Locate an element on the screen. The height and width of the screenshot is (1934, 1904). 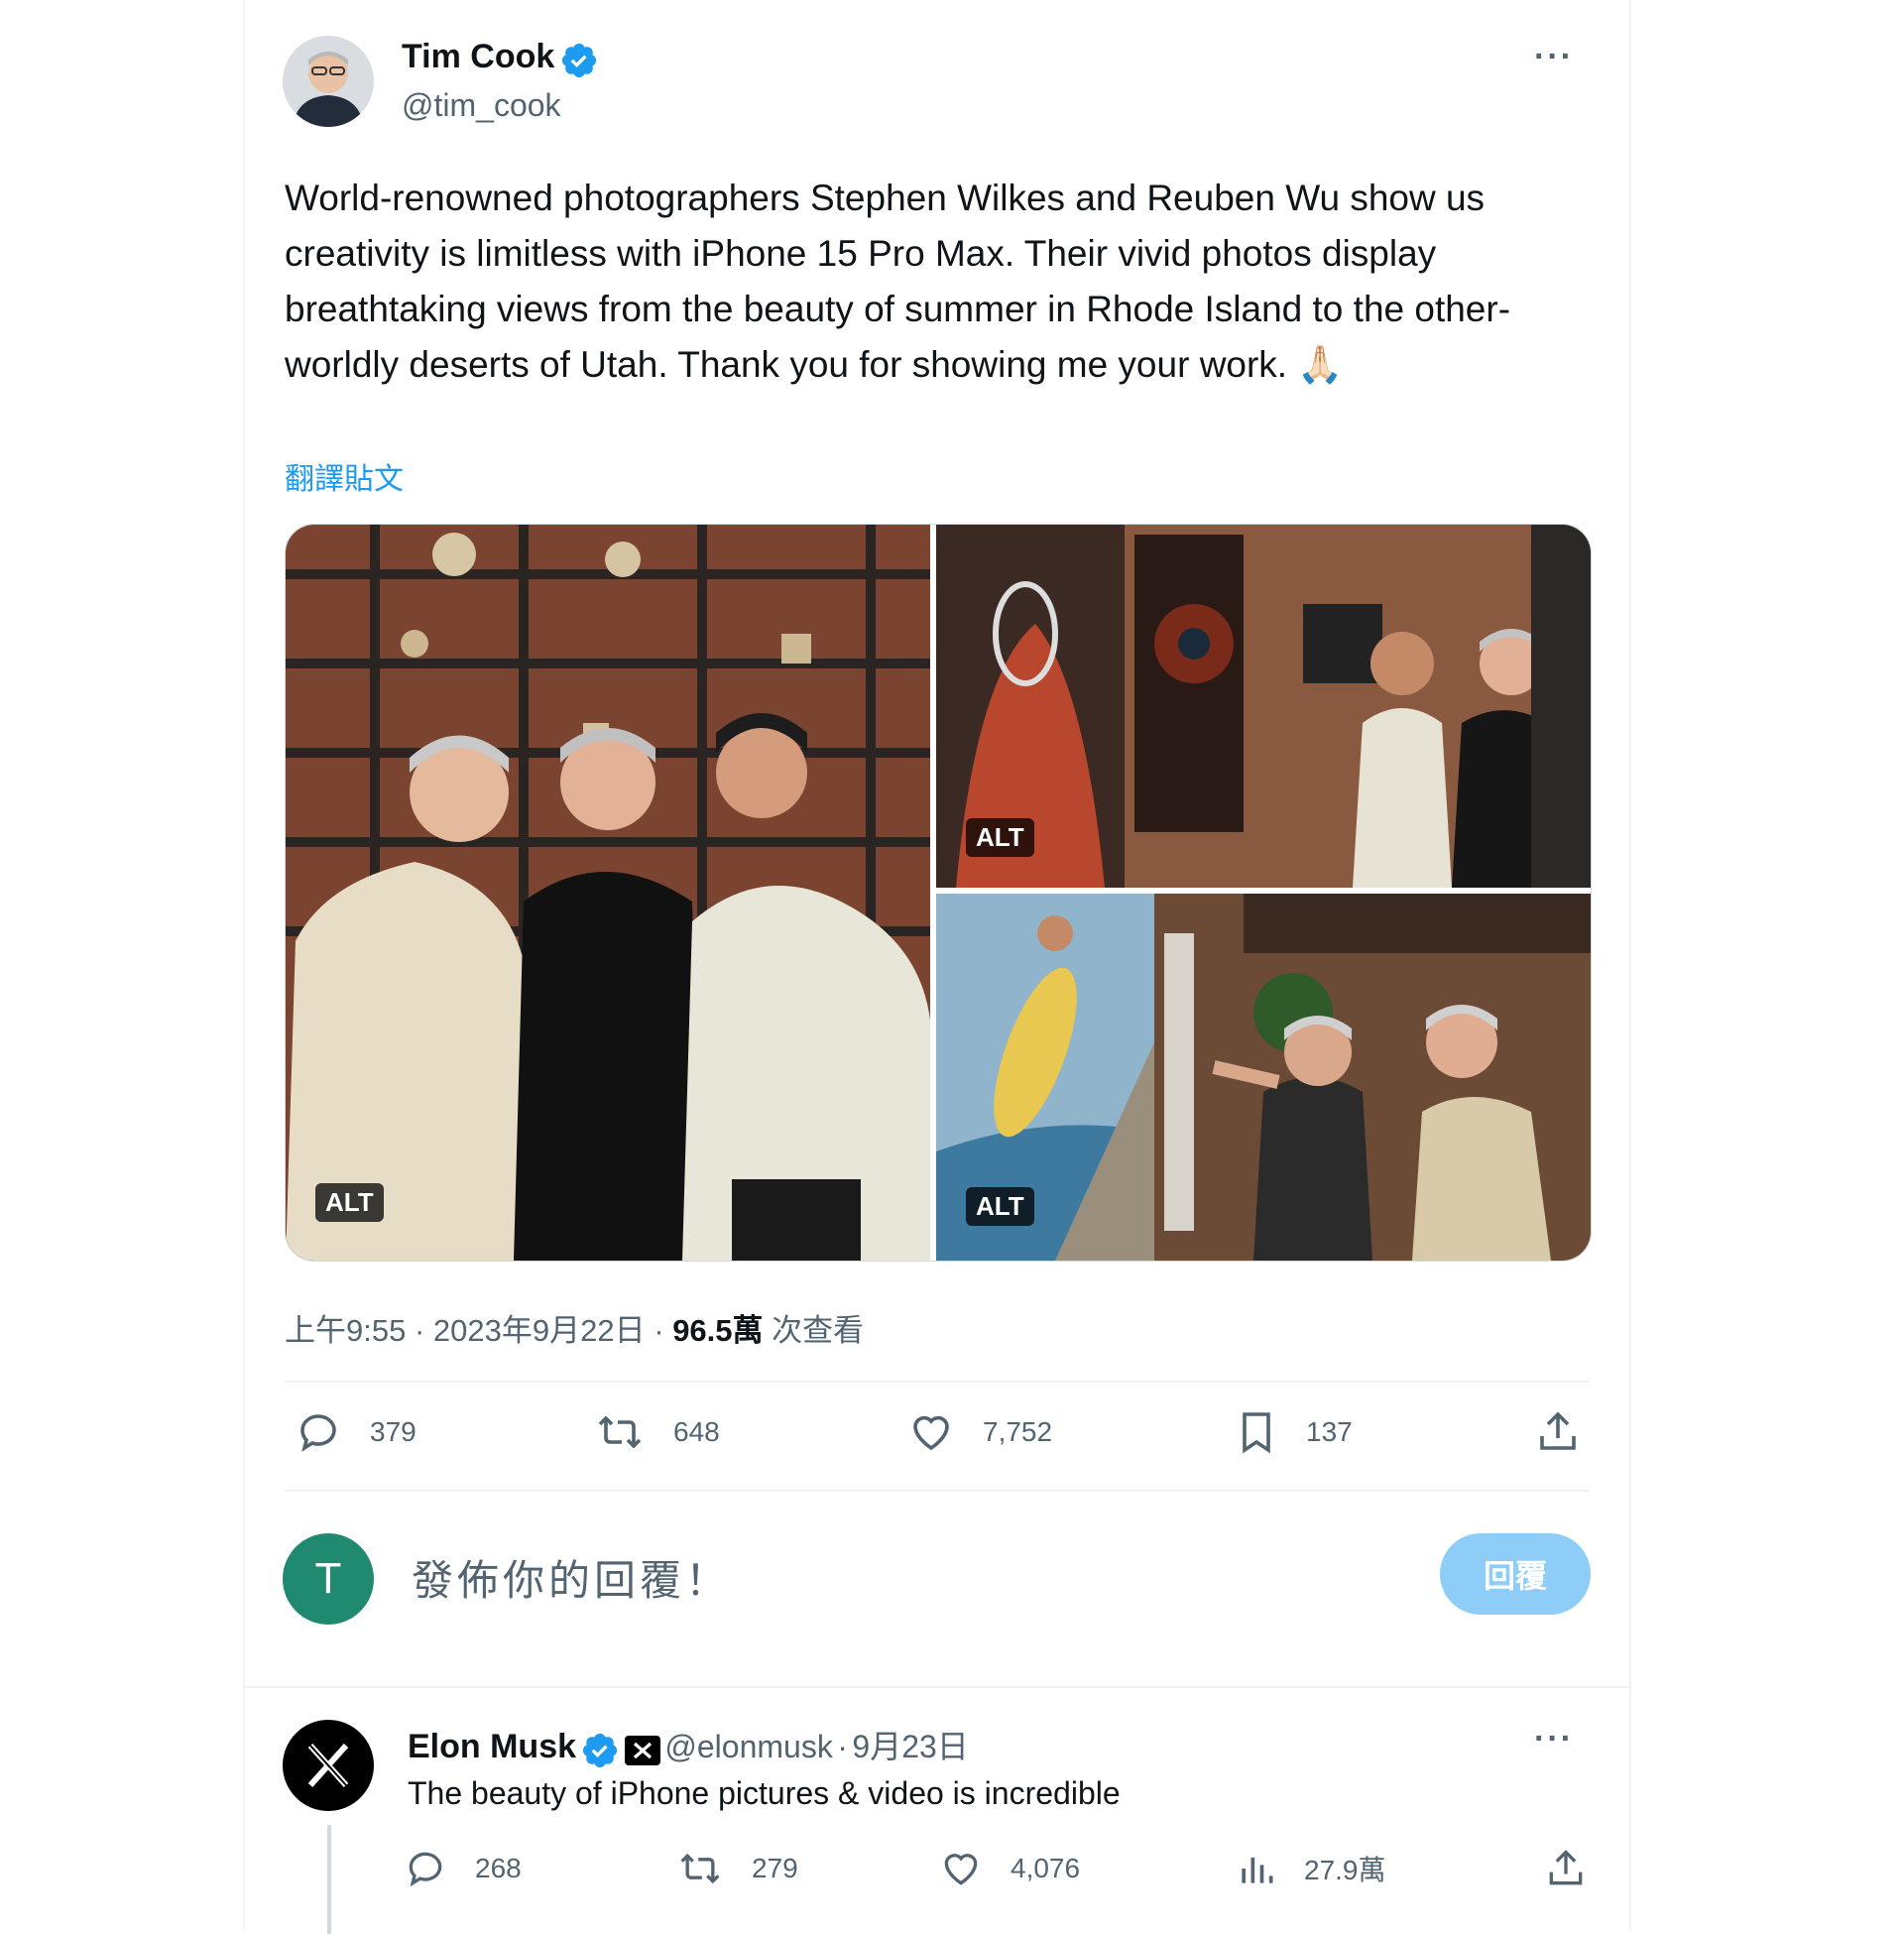
reply-share-action is located at coordinates (1579, 1868).